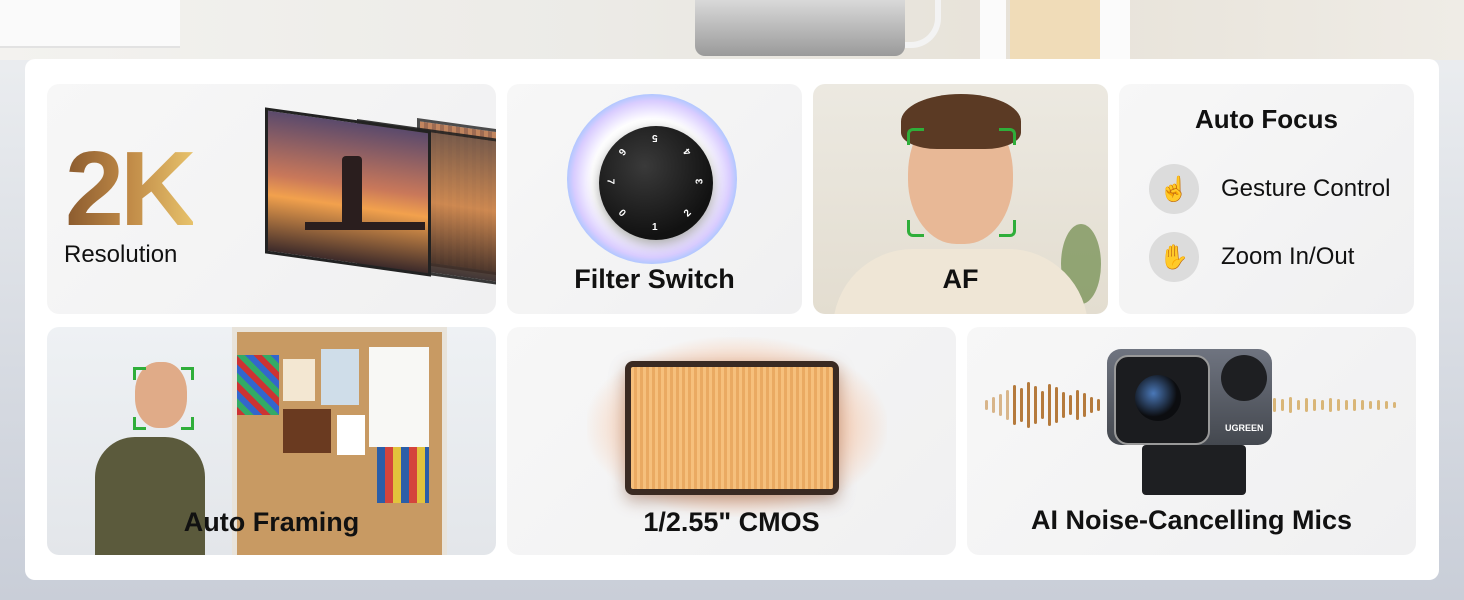 The image size is (1464, 600). What do you see at coordinates (731, 522) in the screenshot?
I see `cmos-label: 1/2.55" CMOS` at bounding box center [731, 522].